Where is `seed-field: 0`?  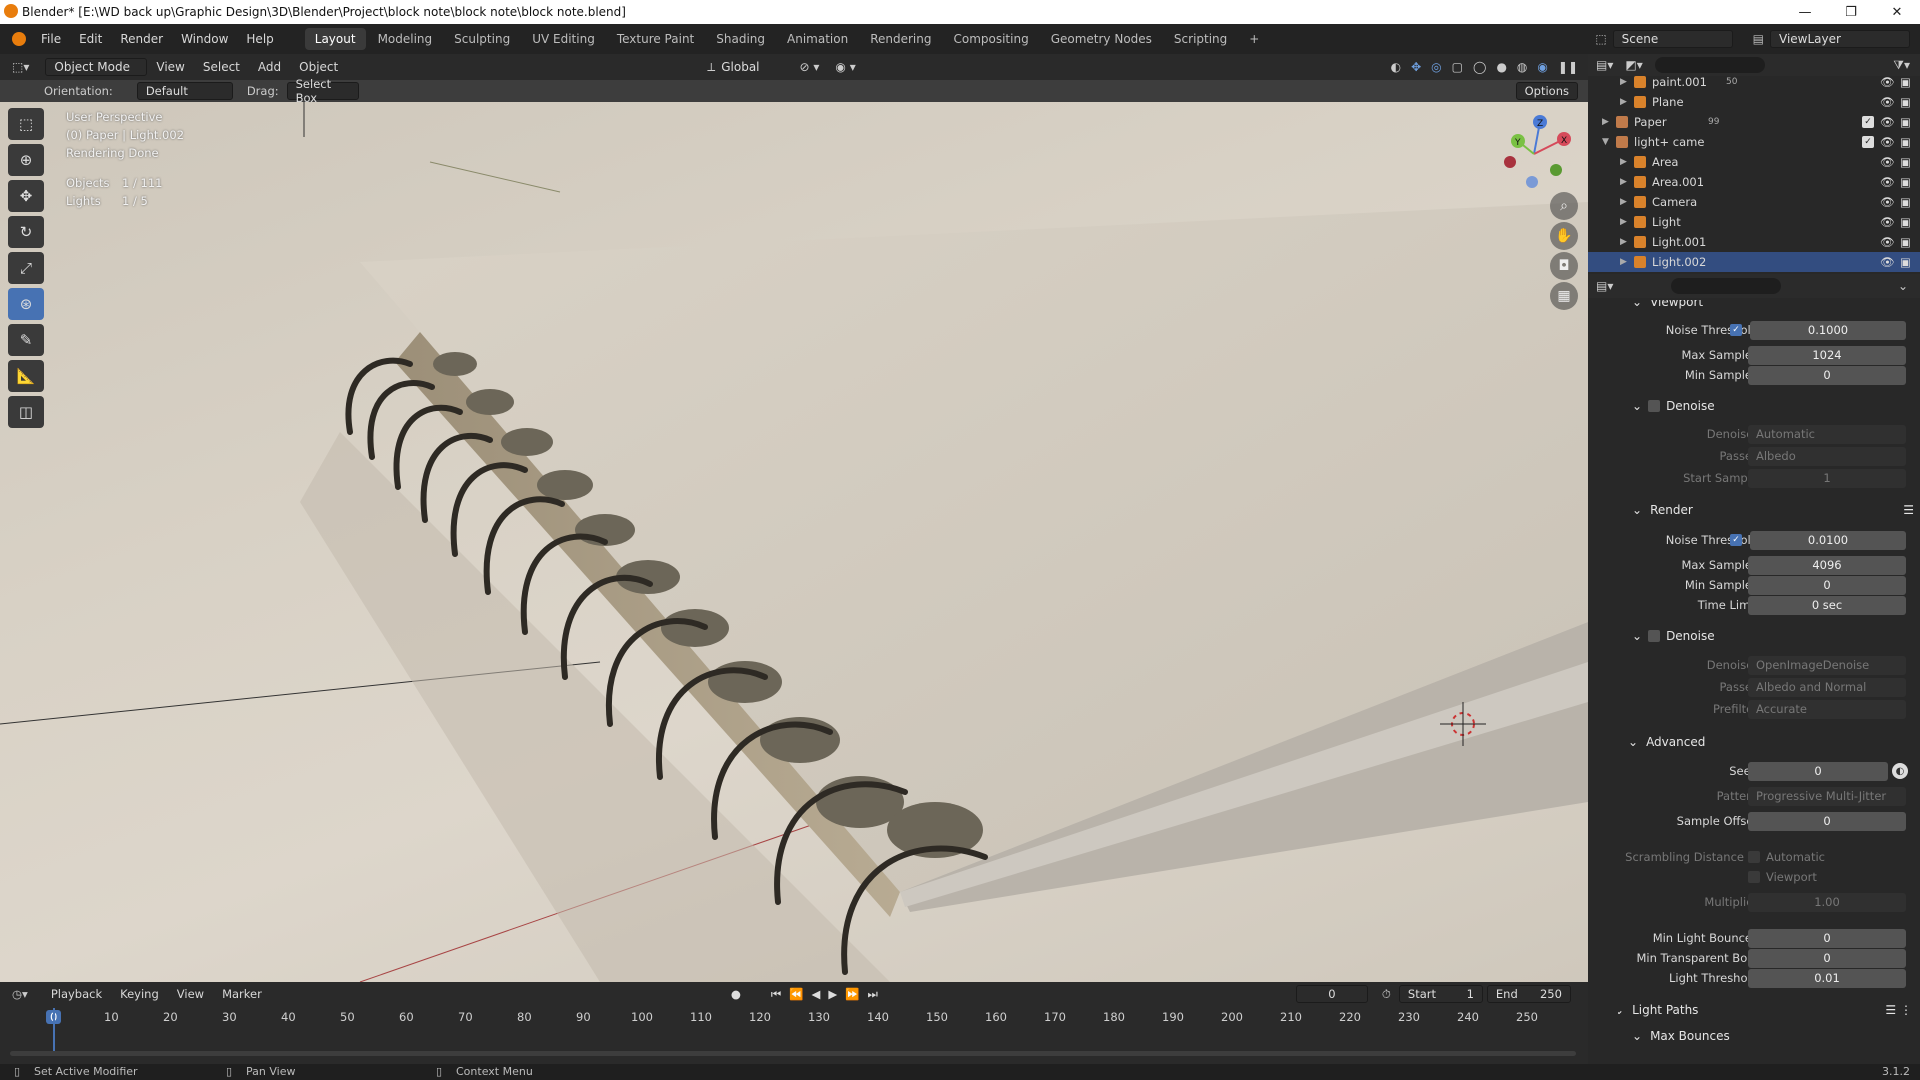
seed-field: 0 is located at coordinates (1818, 771).